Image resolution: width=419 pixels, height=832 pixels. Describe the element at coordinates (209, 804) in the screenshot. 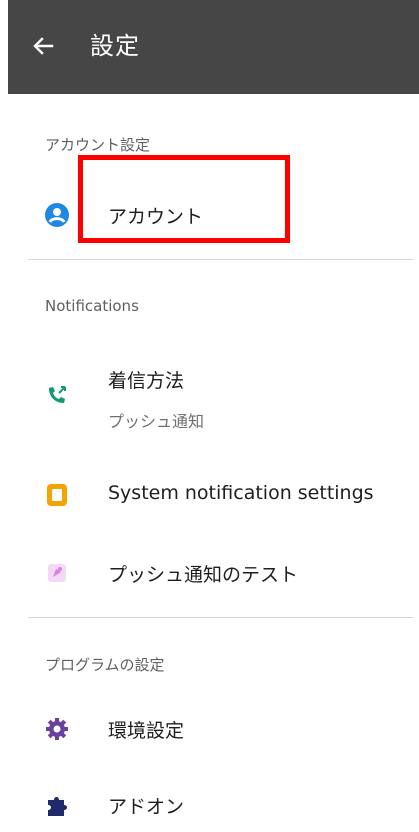

I see `addons-item: アドオン` at that location.